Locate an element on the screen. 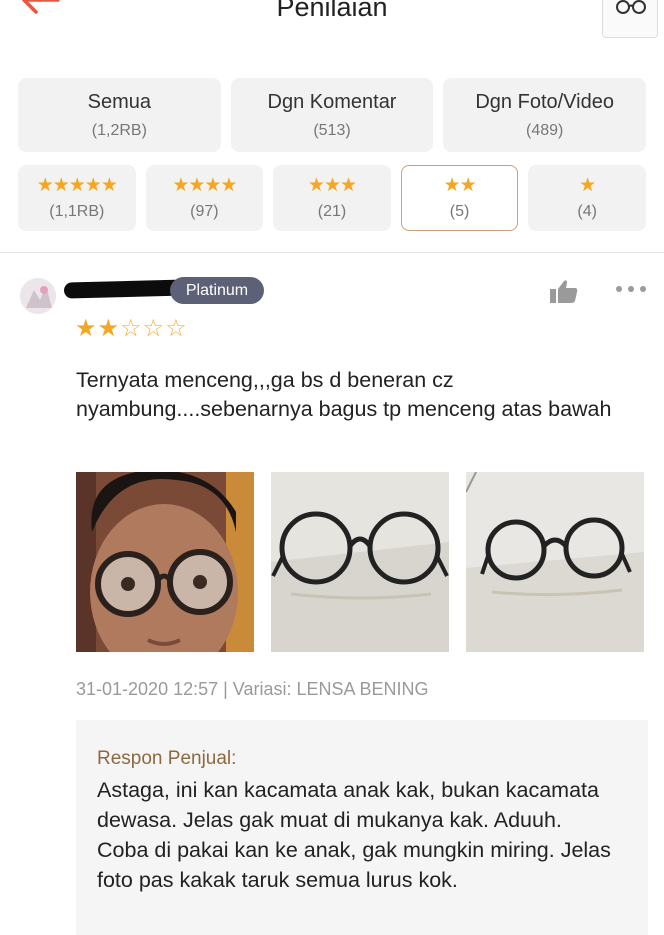 This screenshot has height=935, width=664. filter-with-comments: Dgn Komentar (513) is located at coordinates (332, 115).